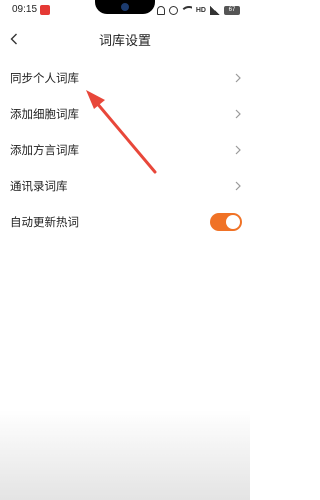 This screenshot has width=320, height=500. I want to click on back-button, so click(14, 39).